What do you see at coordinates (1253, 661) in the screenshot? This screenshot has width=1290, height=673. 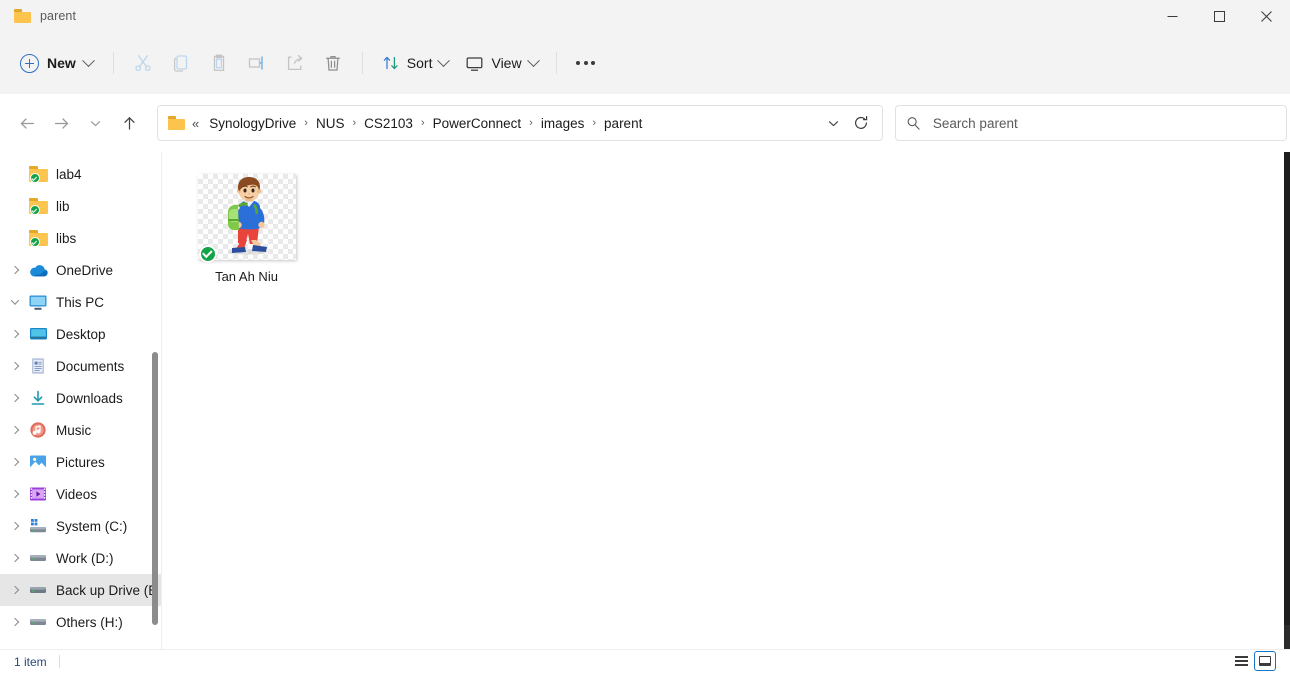 I see `view-toggle-group` at bounding box center [1253, 661].